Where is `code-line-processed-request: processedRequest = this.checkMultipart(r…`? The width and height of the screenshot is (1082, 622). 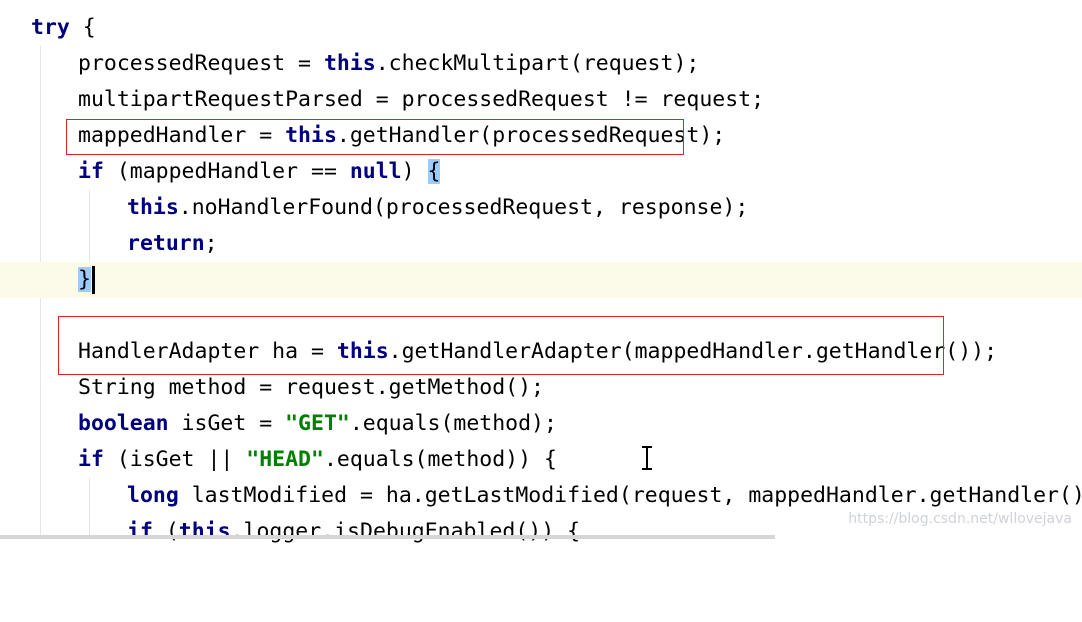
code-line-processed-request: processedRequest = this.checkMultipart(r… is located at coordinates (541, 64).